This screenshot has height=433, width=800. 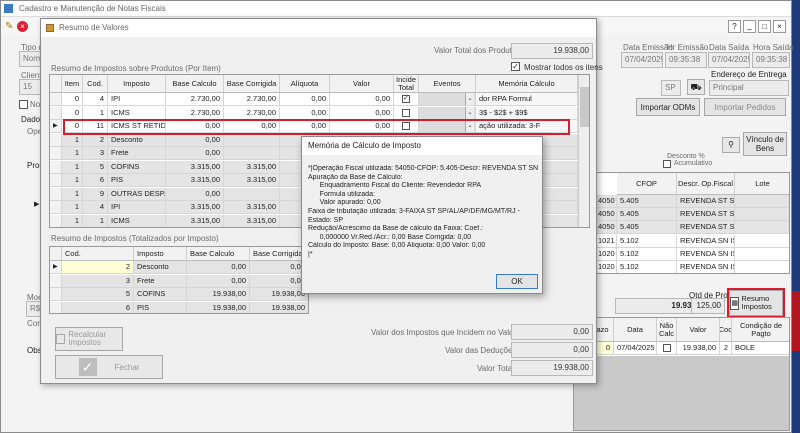 I want to click on grid2-cell-cod: 2, so click(x=98, y=267).